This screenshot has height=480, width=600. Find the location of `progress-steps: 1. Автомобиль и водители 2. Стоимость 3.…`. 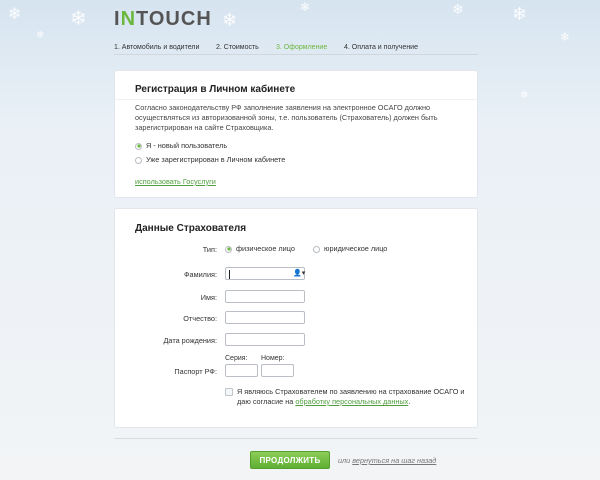

progress-steps: 1. Автомобиль и водители 2. Стоимость 3.… is located at coordinates (296, 47).